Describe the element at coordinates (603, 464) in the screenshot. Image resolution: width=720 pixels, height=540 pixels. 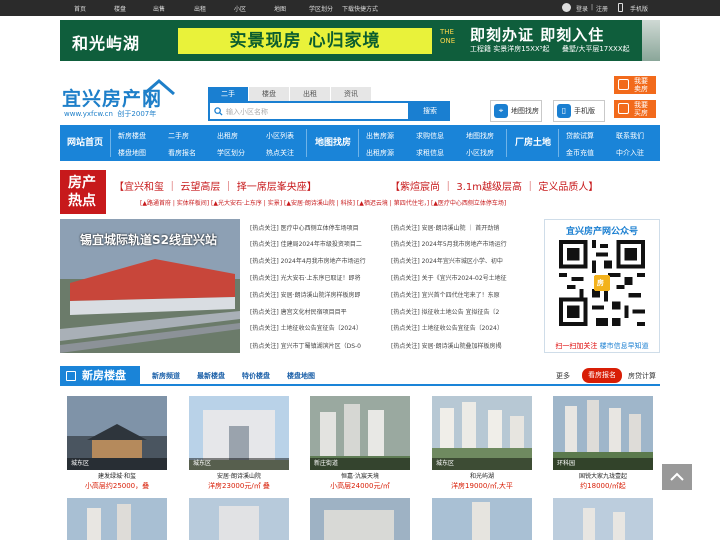
I see `property-area: 环科园` at that location.